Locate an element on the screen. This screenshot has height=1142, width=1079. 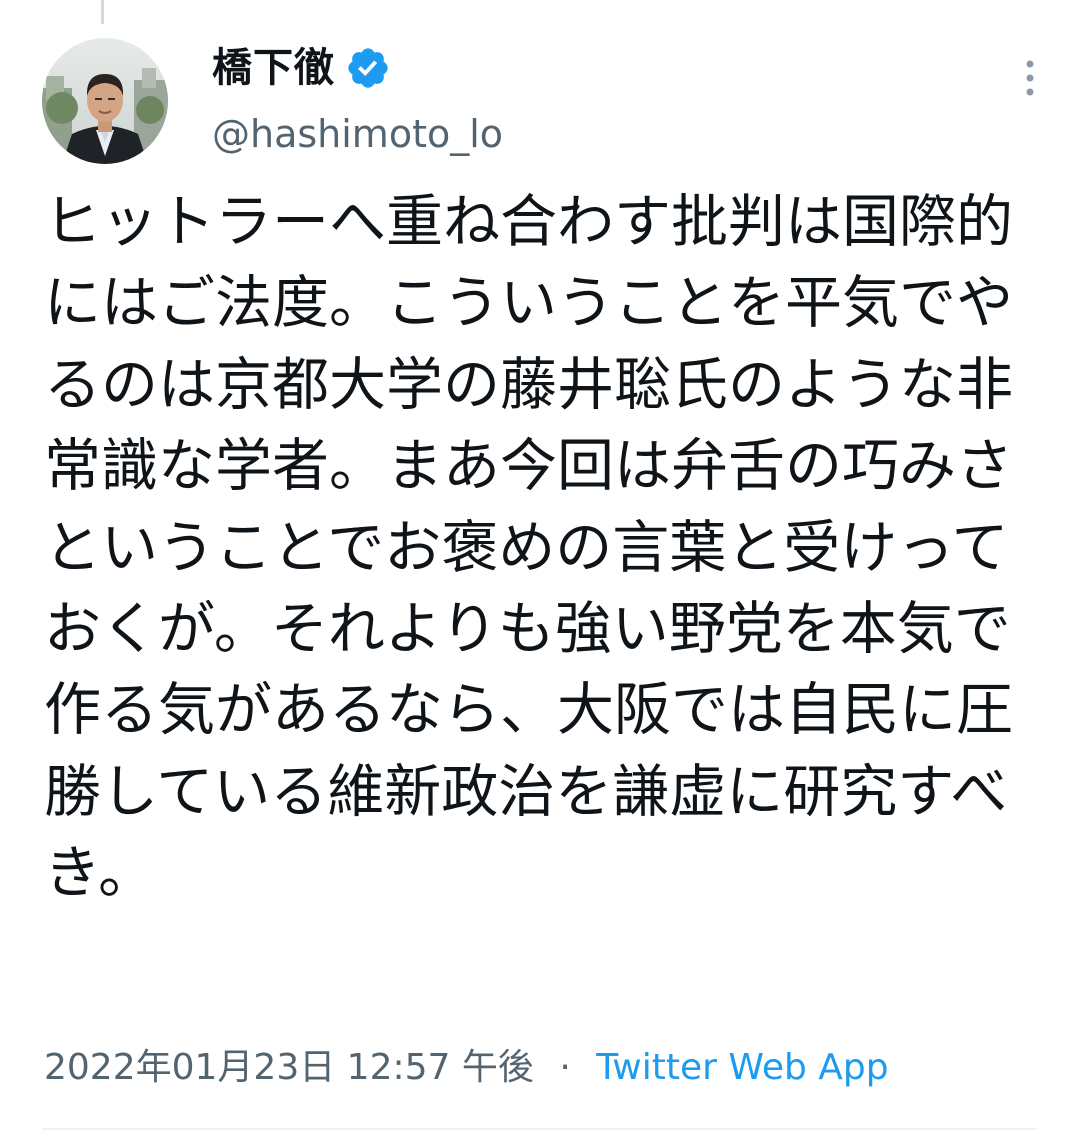
author-info: 橋下徹 is located at coordinates (301, 68).